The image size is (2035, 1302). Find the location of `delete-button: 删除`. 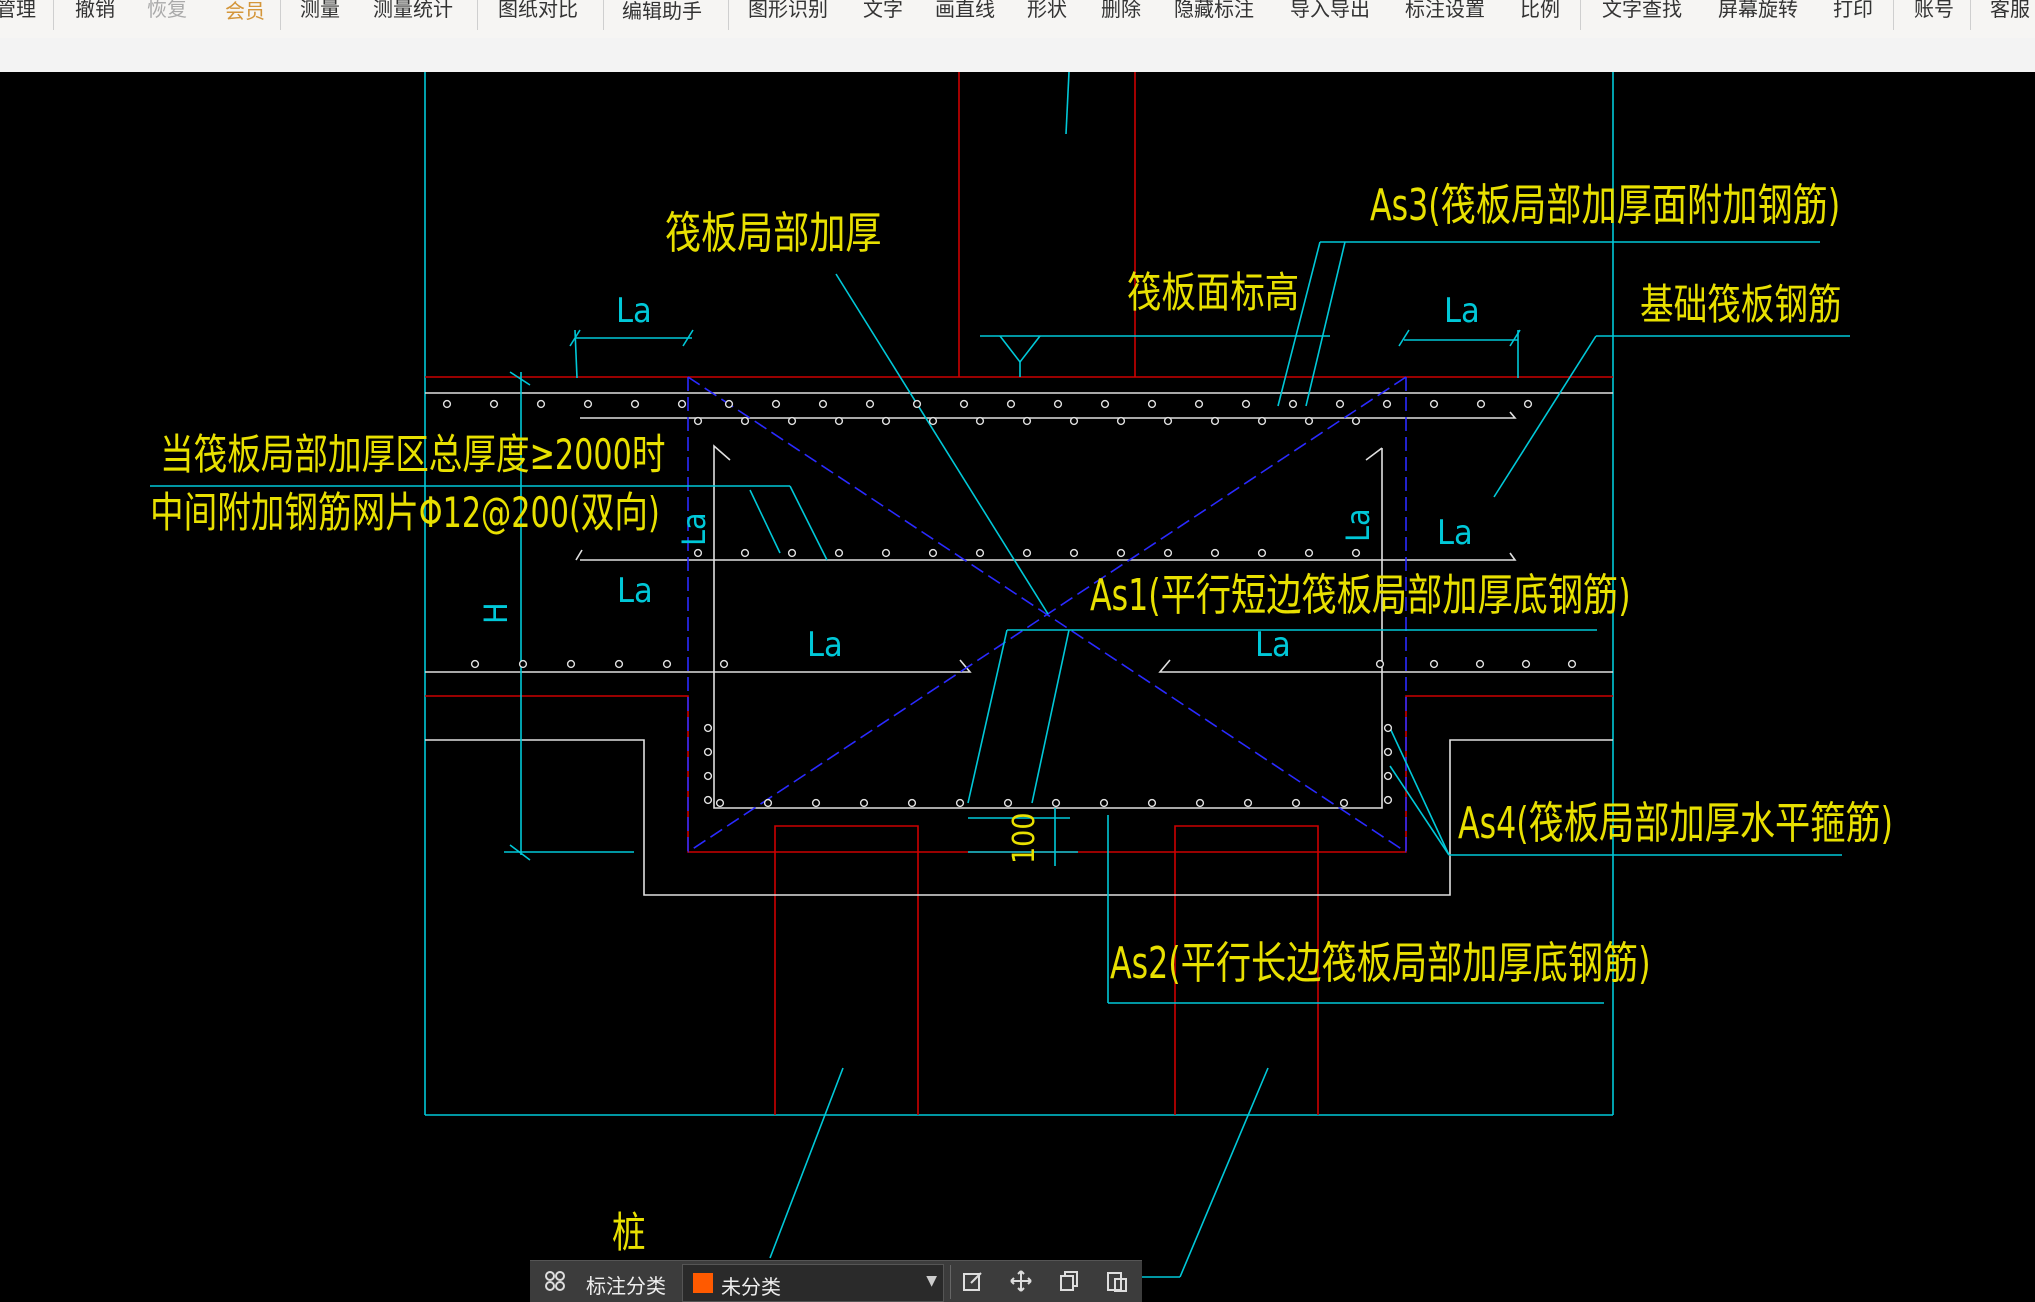

delete-button: 删除 is located at coordinates (1121, 15).